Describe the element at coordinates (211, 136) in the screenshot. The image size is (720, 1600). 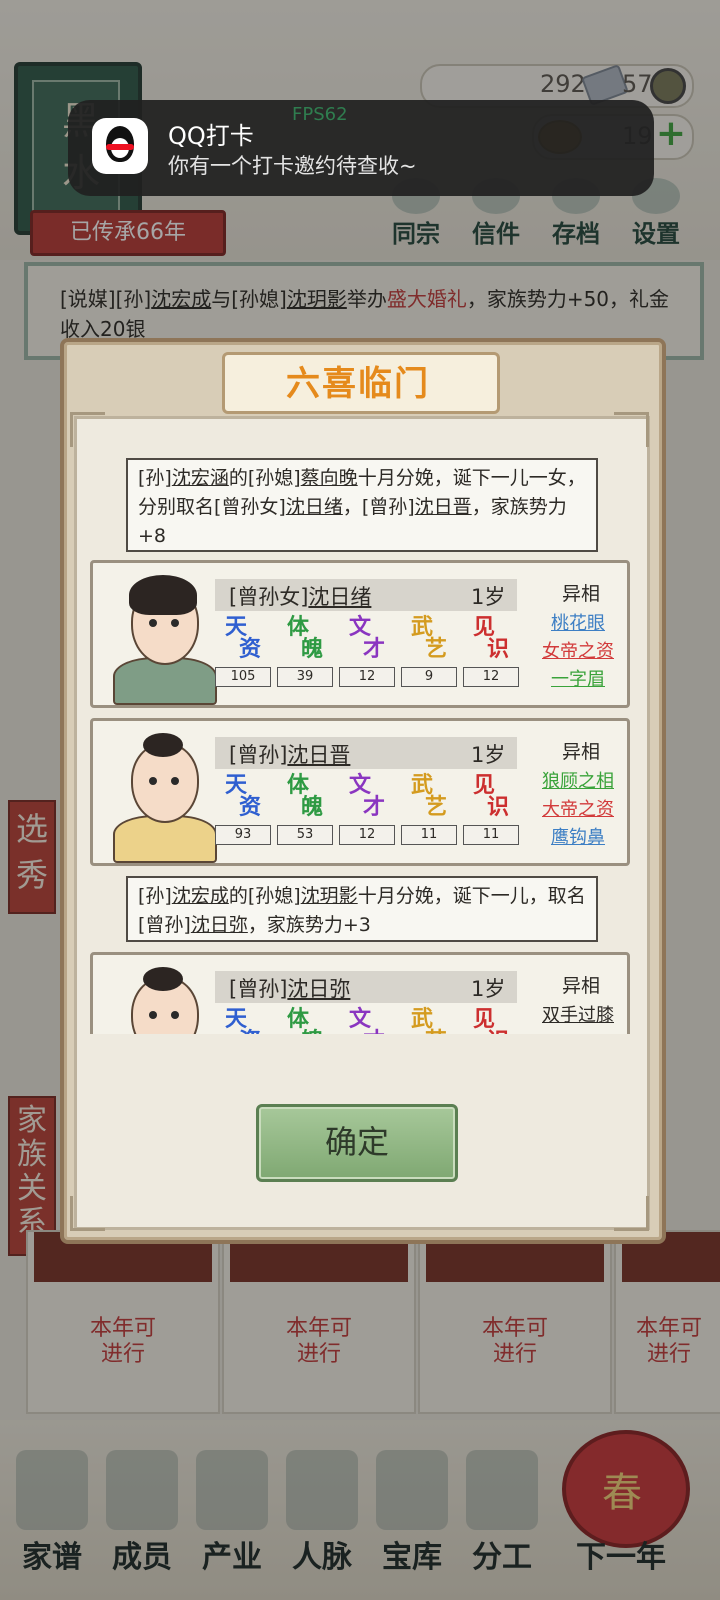
I see `notification-title: QQ打卡` at that location.